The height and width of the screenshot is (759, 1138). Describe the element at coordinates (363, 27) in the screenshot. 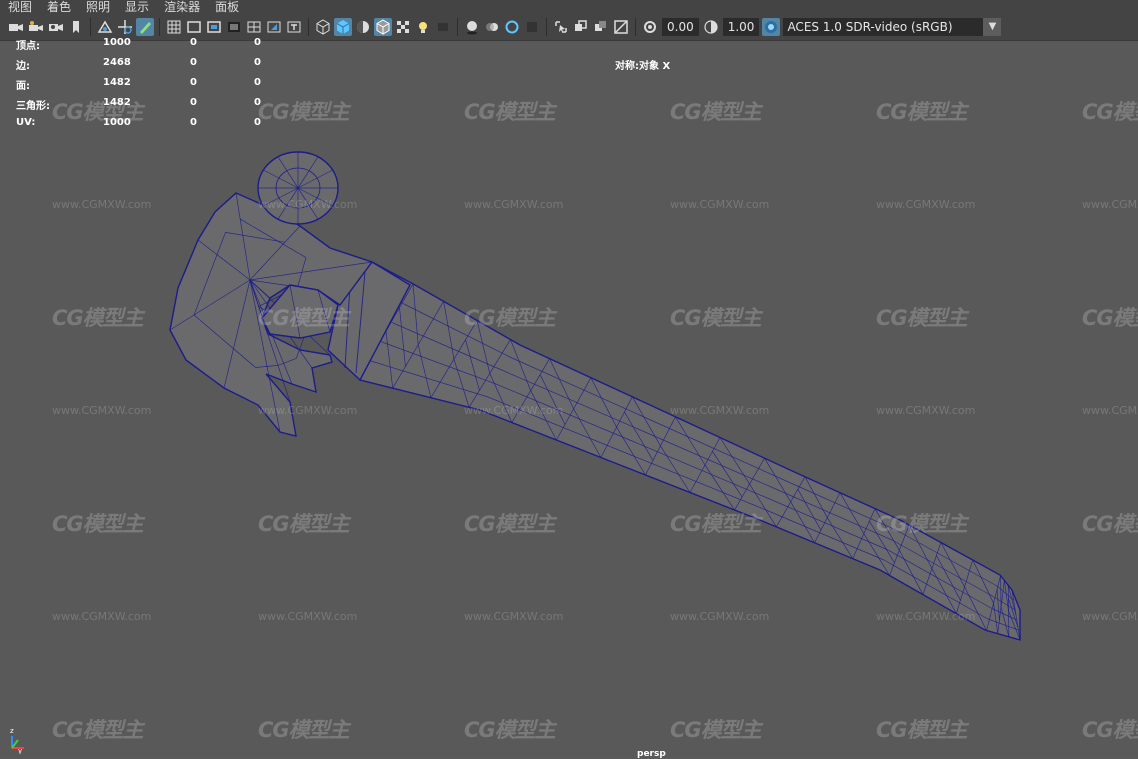

I see `default-material-icon` at that location.